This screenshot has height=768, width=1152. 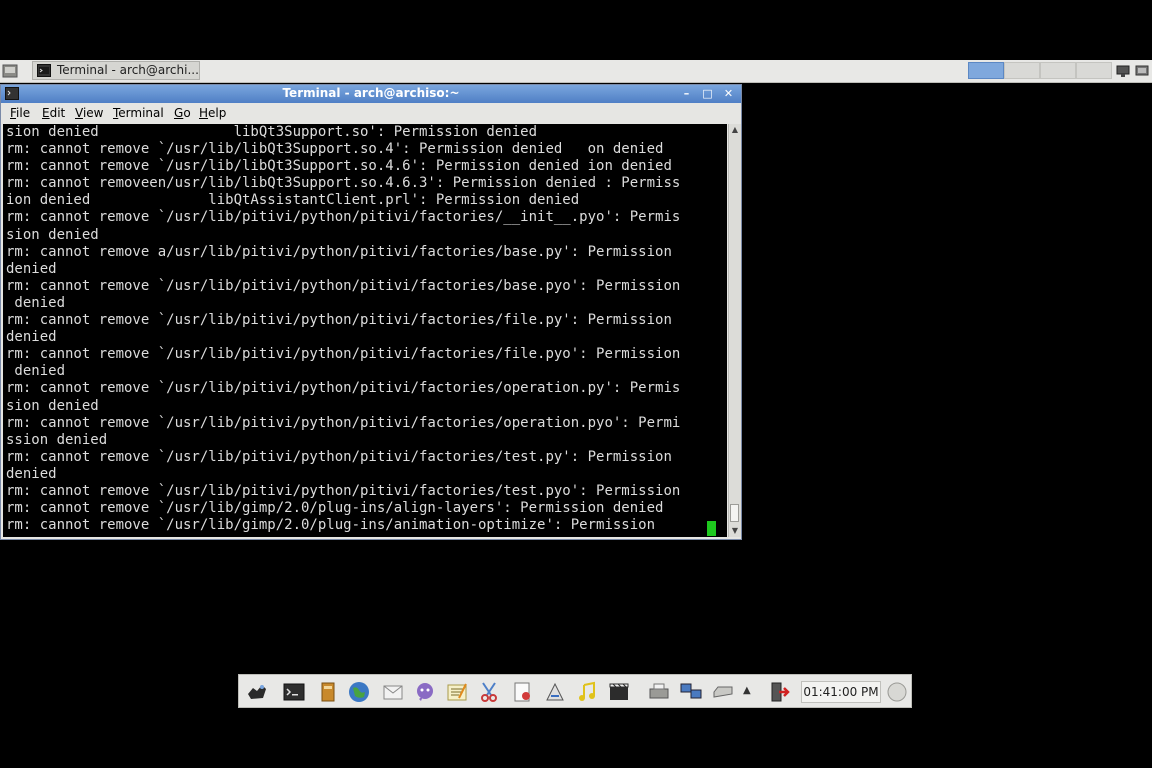 I want to click on drive-icon, so click(x=723, y=692).